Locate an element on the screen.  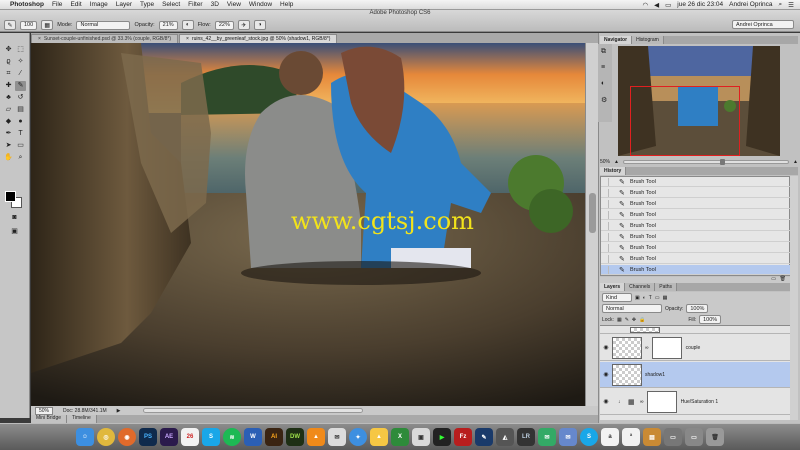
dreamweaver-icon: DW is located at coordinates (295, 437).